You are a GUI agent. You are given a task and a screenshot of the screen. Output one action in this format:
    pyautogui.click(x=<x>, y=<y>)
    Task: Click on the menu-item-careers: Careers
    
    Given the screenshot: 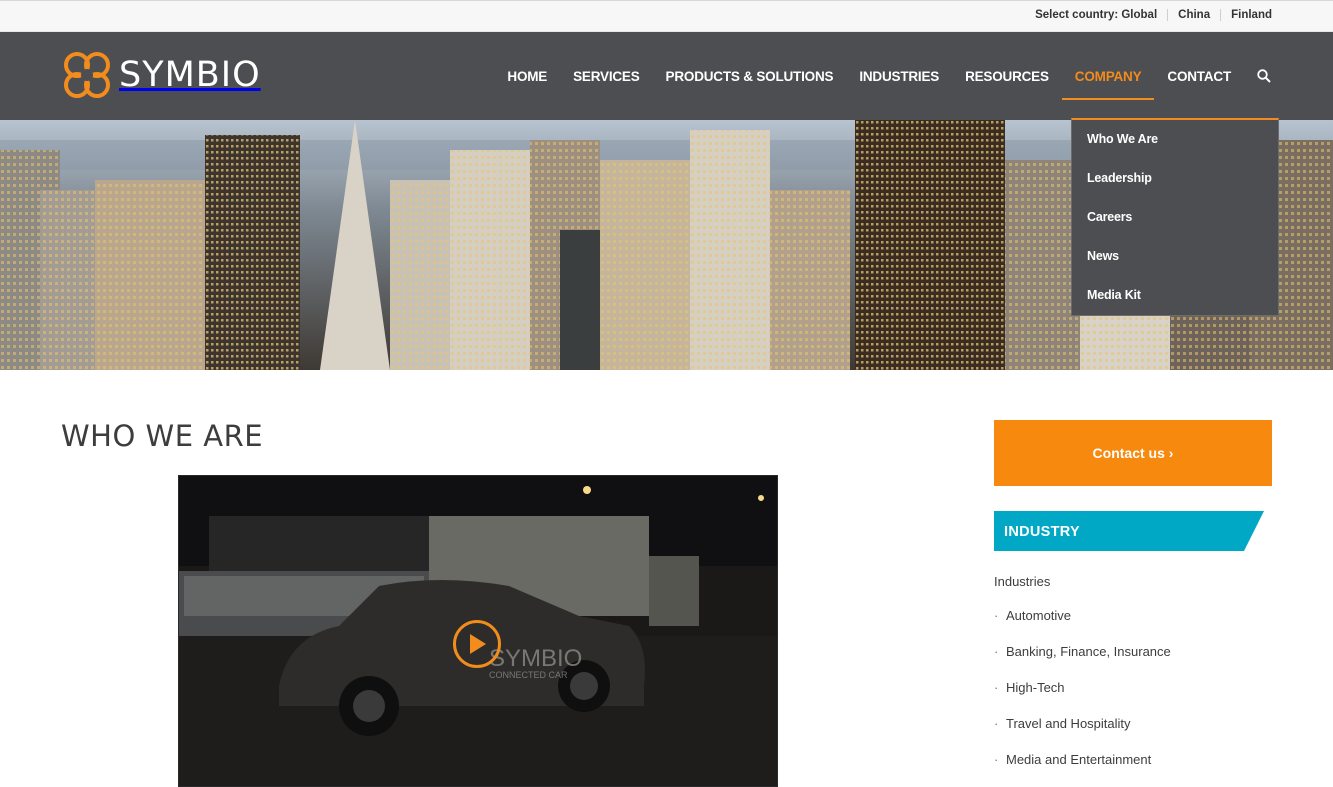 What is the action you would take?
    pyautogui.click(x=1175, y=217)
    